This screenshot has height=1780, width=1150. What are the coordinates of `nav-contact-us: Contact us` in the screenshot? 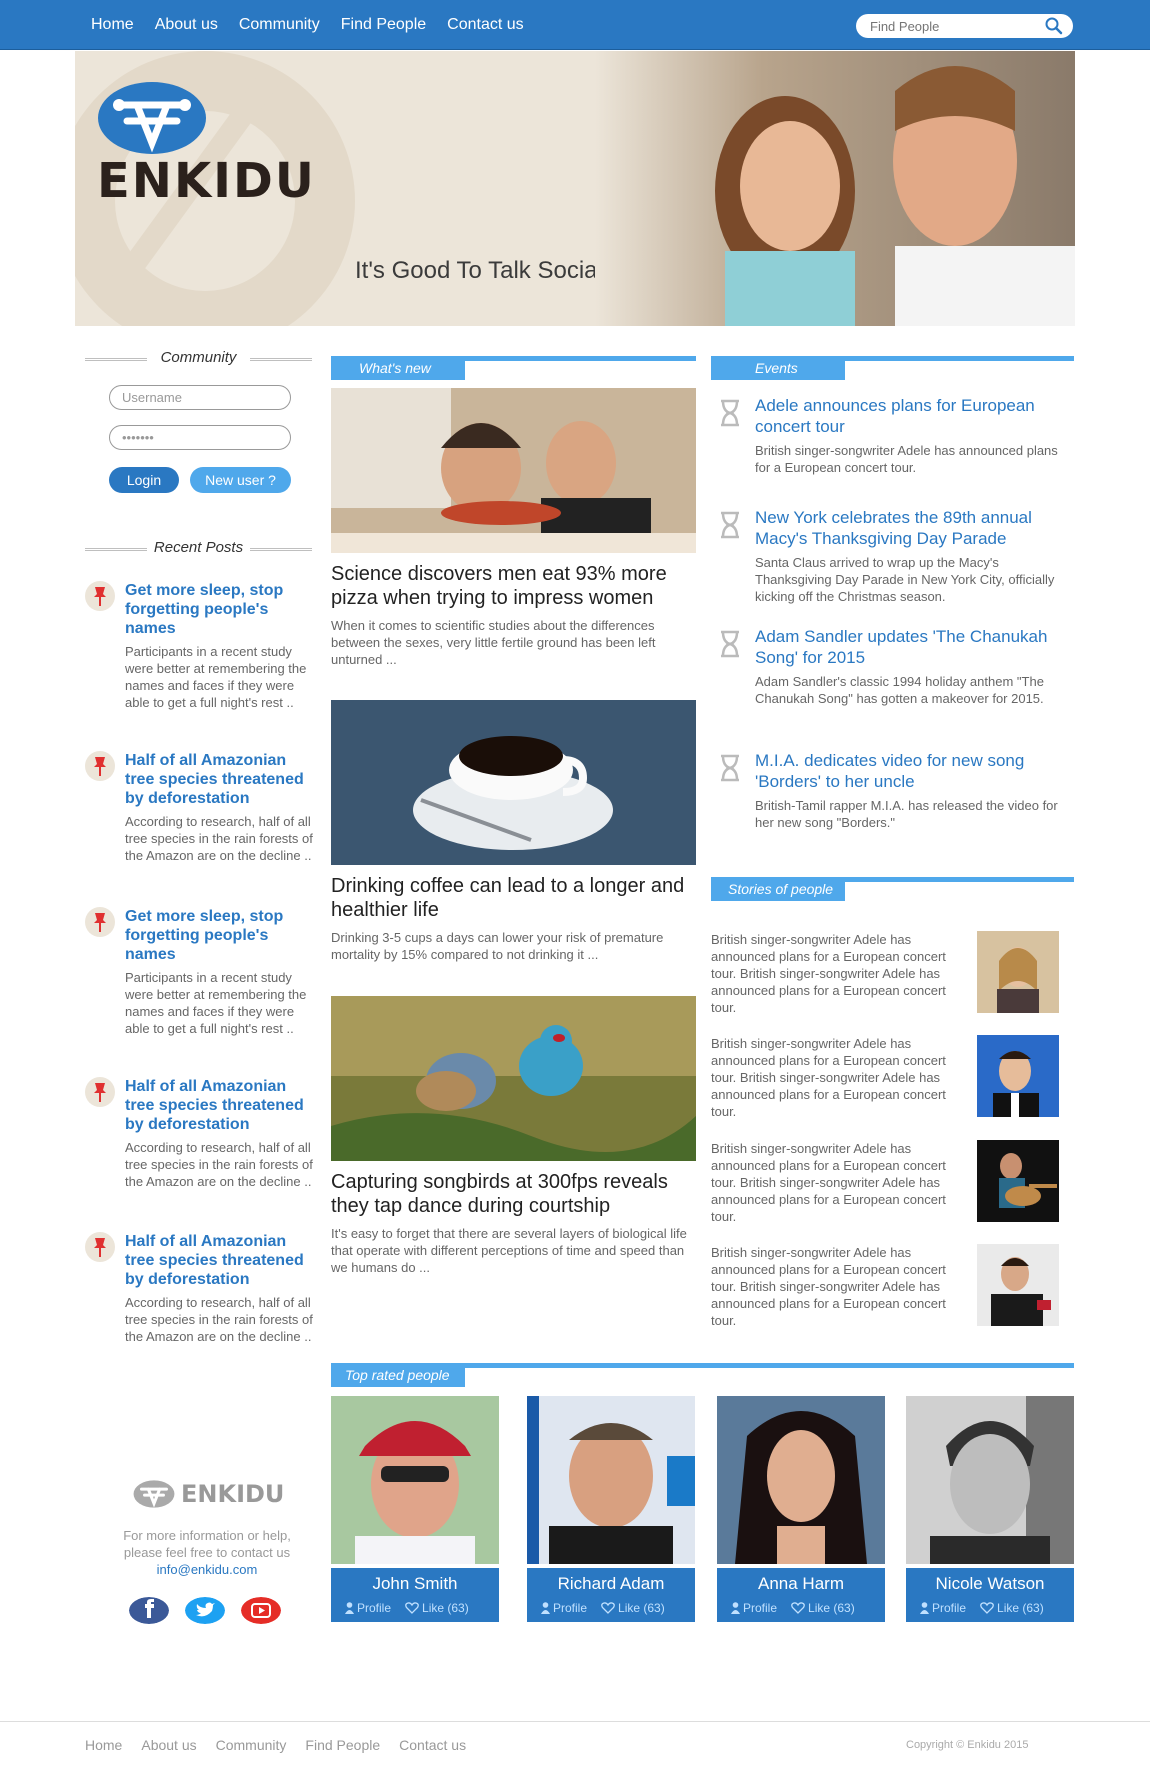 It's located at (485, 25).